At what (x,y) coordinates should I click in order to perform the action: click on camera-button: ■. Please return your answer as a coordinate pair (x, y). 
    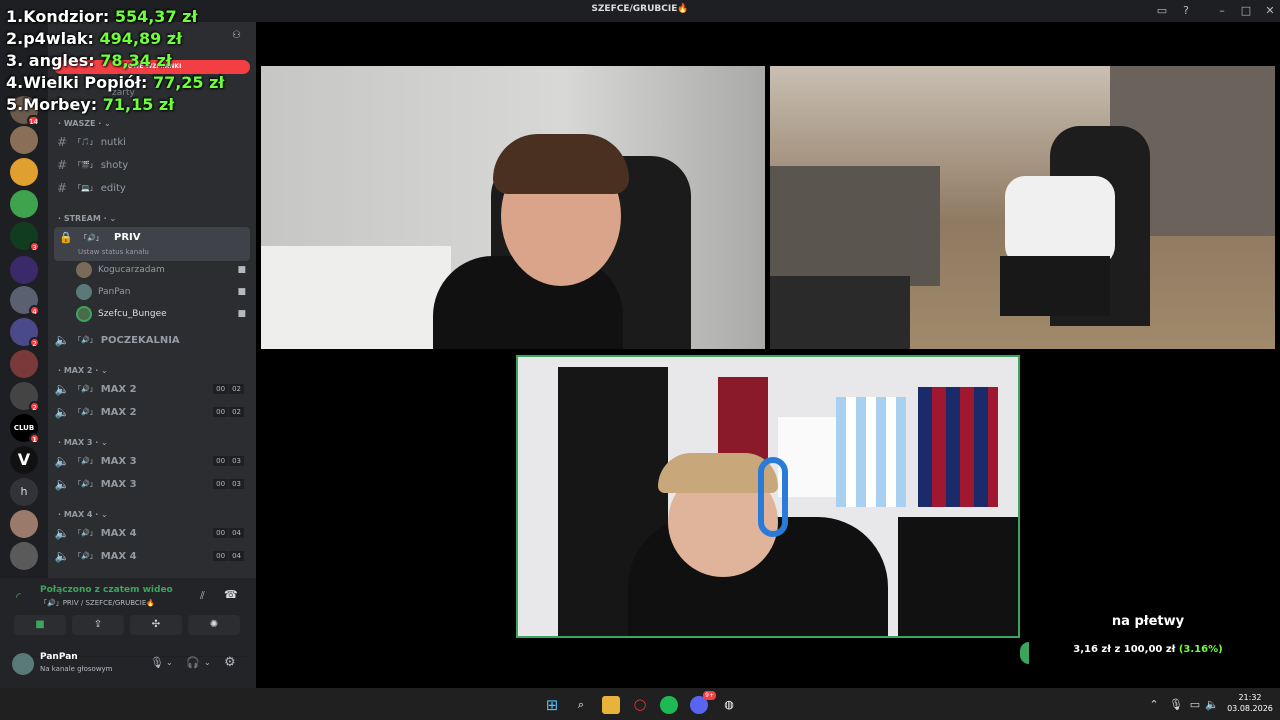
    Looking at the image, I should click on (40, 625).